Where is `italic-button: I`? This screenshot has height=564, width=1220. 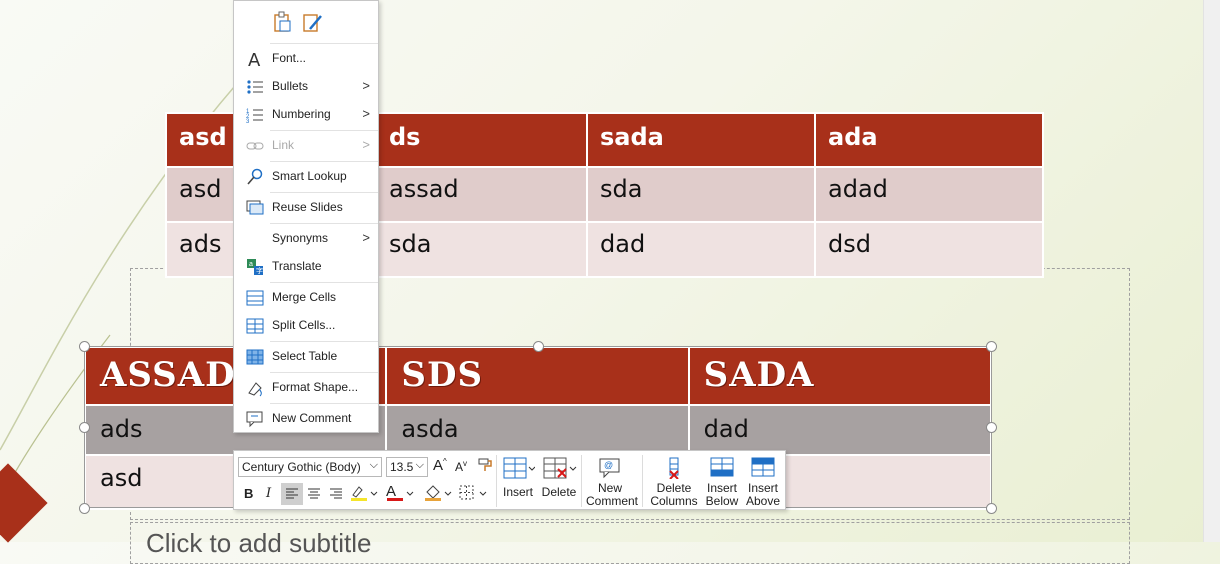
italic-button: I is located at coordinates (268, 493).